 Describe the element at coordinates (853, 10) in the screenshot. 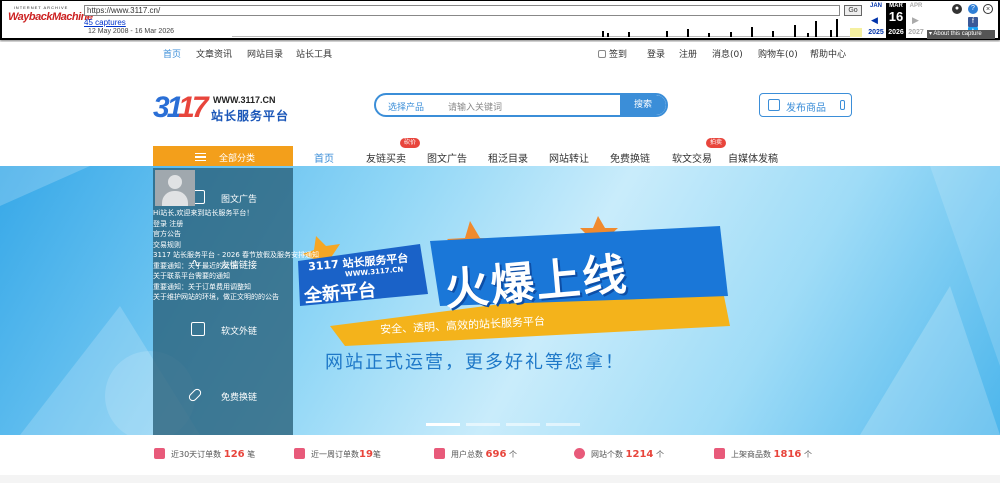

I see `wayback-go-button: Go` at that location.